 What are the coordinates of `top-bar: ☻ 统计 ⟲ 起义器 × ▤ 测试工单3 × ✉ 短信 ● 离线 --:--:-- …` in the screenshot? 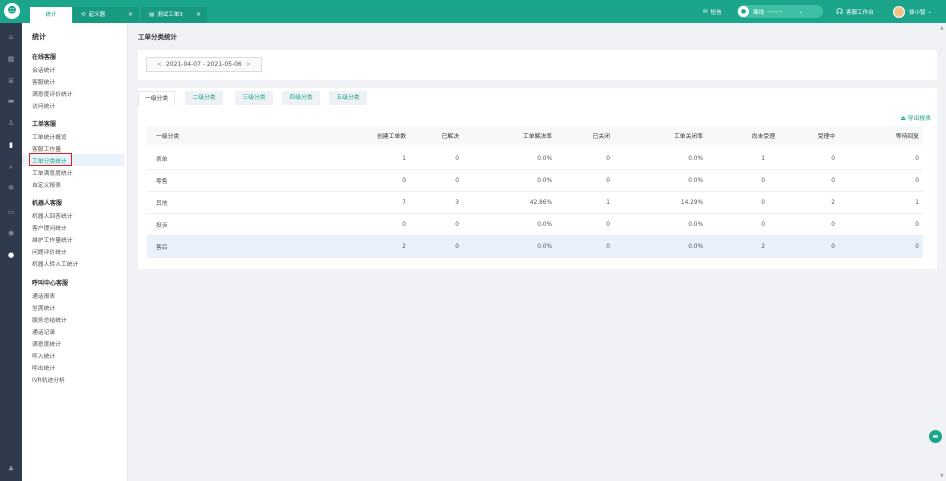 It's located at (473, 11).